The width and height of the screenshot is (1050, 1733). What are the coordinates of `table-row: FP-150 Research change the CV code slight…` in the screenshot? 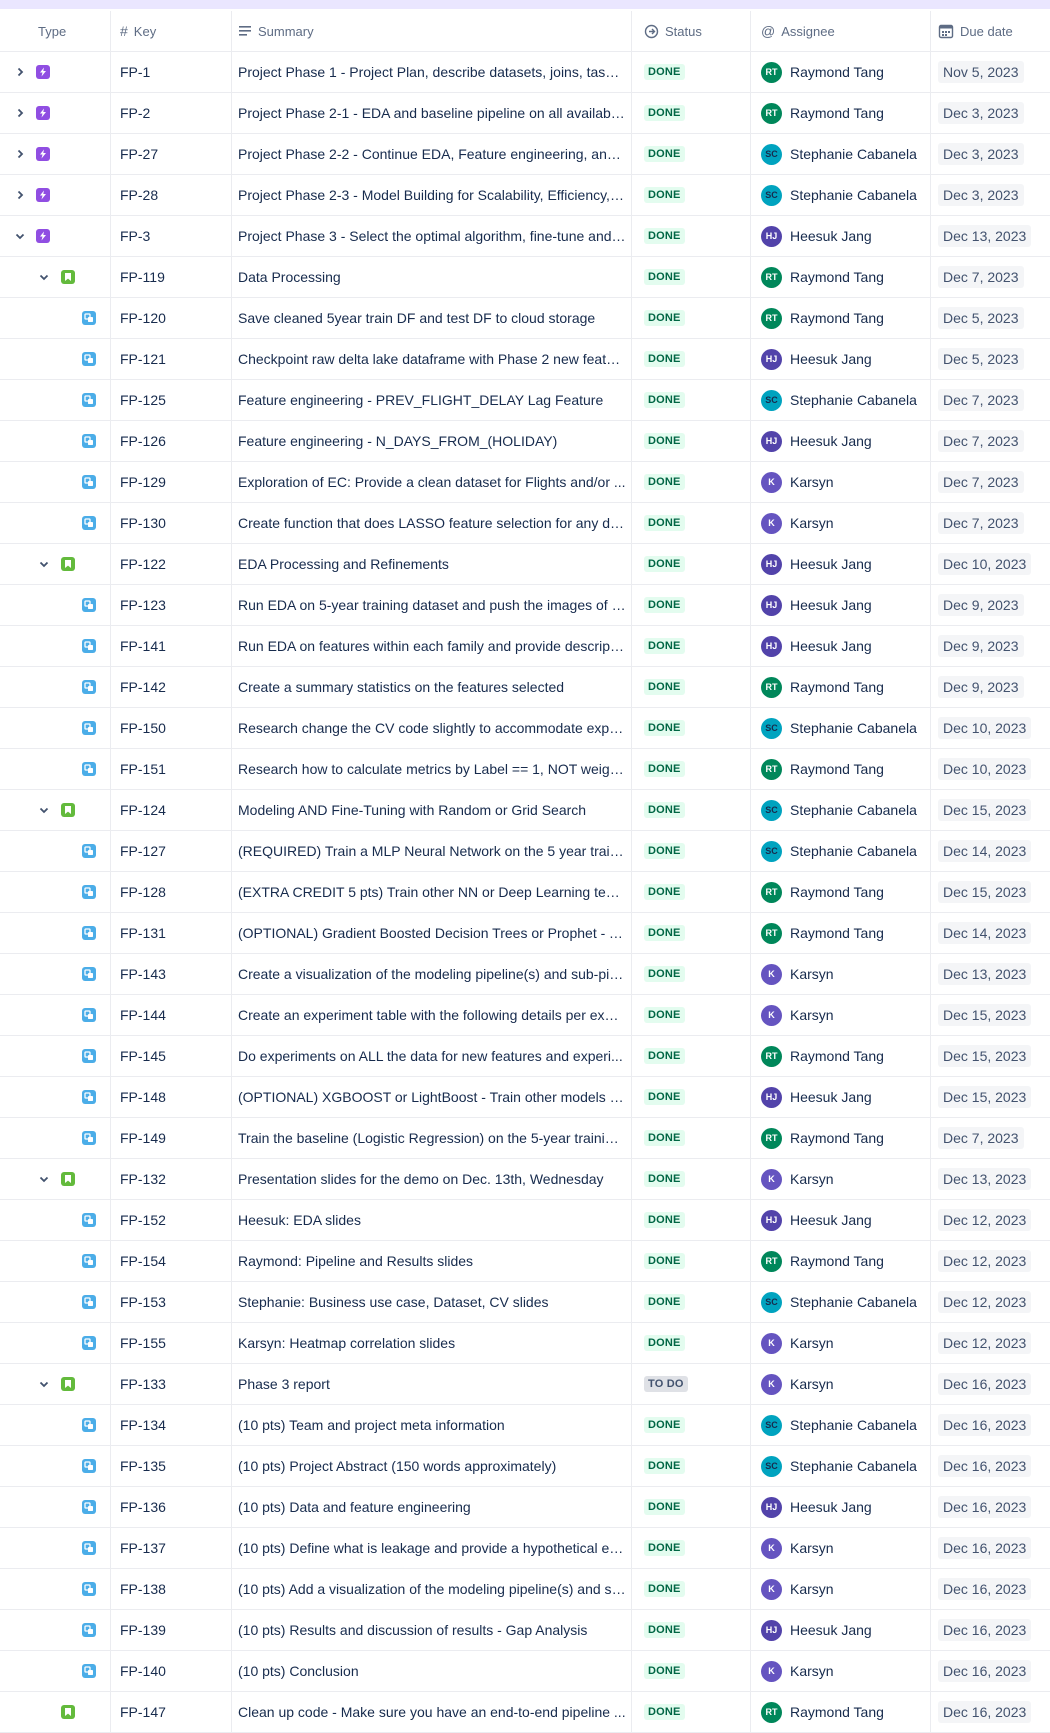 It's located at (525, 728).